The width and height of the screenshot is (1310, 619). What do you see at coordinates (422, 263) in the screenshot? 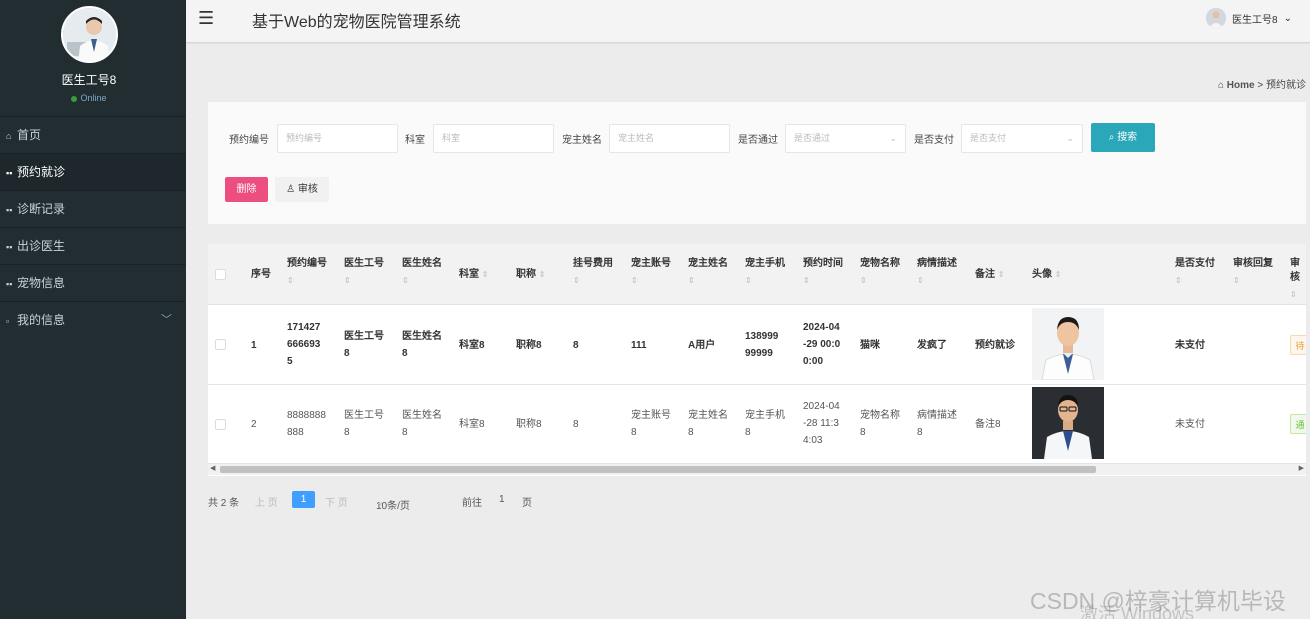
I see `col-label: 医生姓名` at bounding box center [422, 263].